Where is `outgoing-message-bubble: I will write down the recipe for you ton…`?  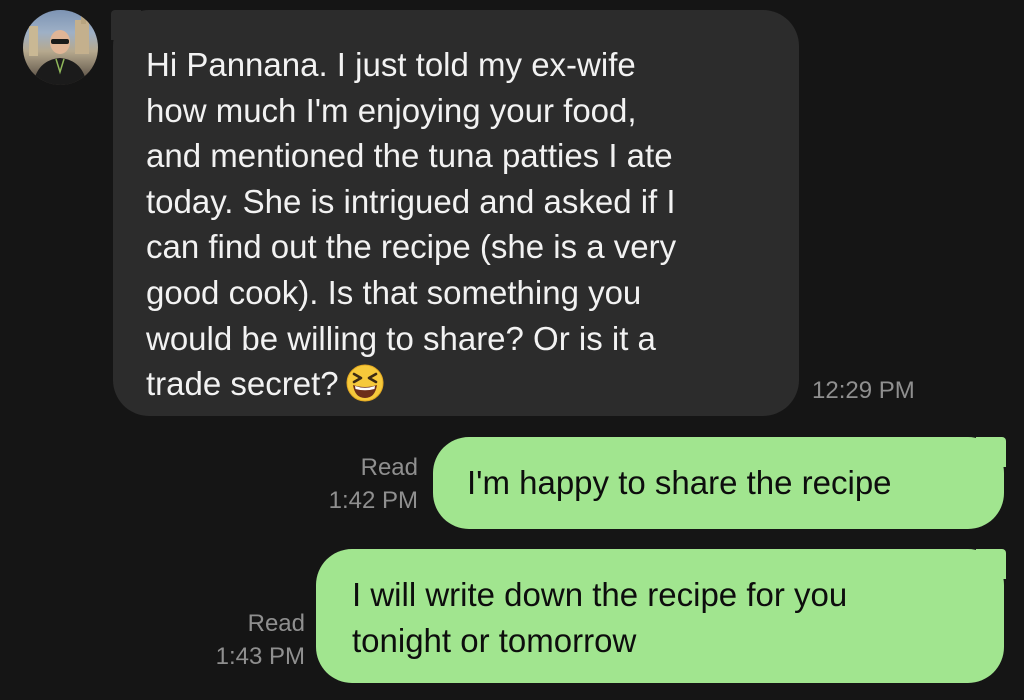 outgoing-message-bubble: I will write down the recipe for you ton… is located at coordinates (661, 616).